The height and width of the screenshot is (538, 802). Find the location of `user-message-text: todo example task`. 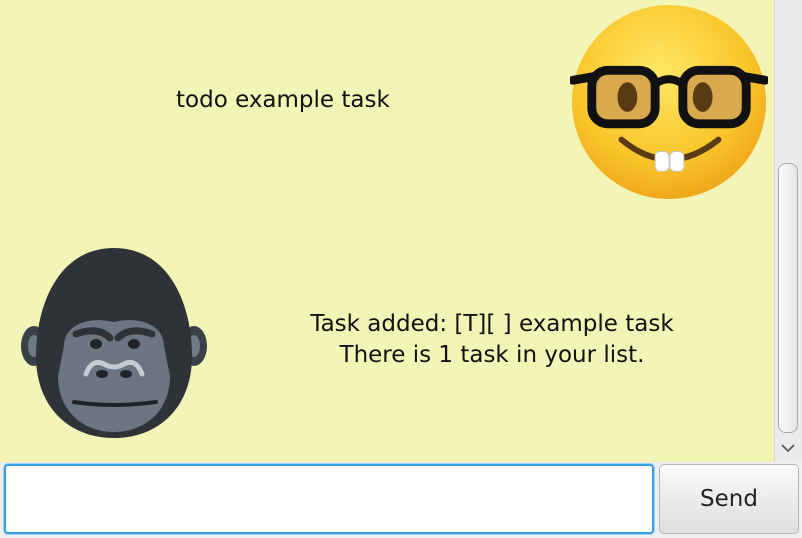

user-message-text: todo example task is located at coordinates (283, 100).